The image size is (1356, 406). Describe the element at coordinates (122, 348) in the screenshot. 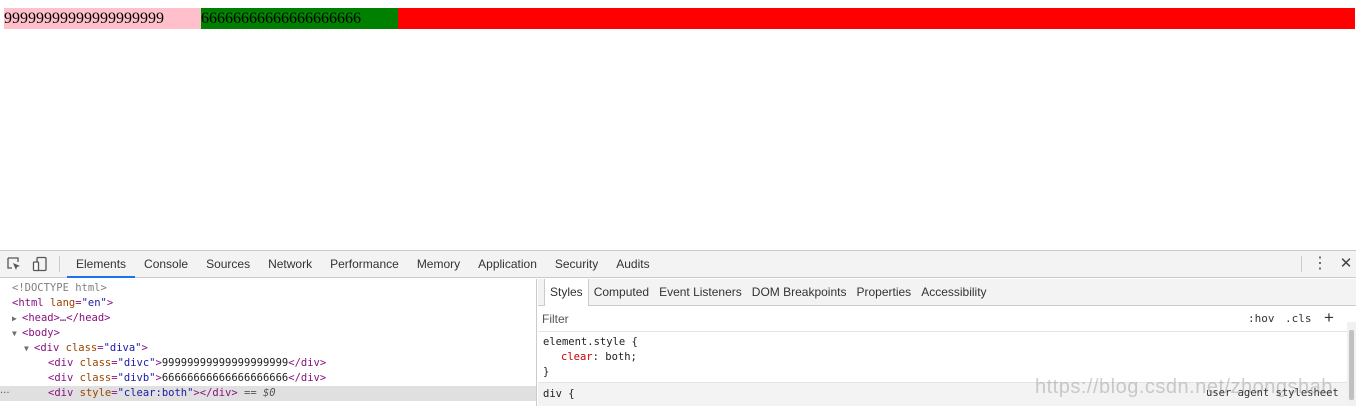

I see `attr-value: "diva"` at that location.